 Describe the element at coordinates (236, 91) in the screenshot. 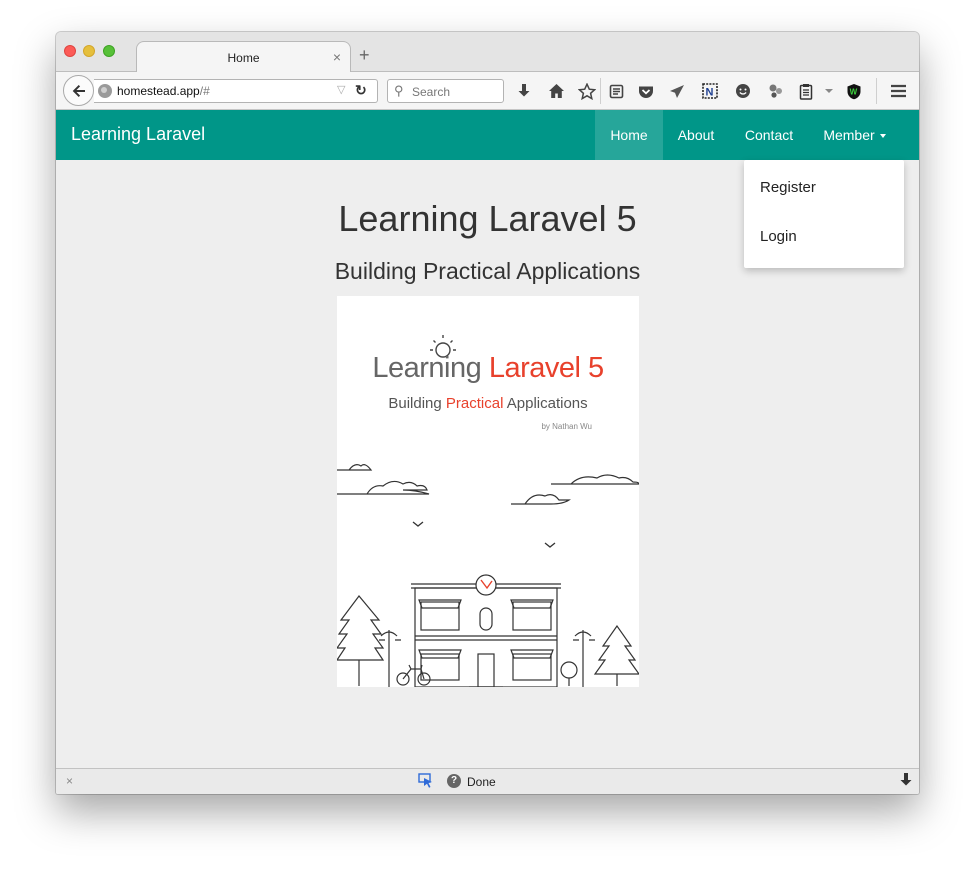

I see `url-bar: homestead.app/# ▽ ↻` at that location.